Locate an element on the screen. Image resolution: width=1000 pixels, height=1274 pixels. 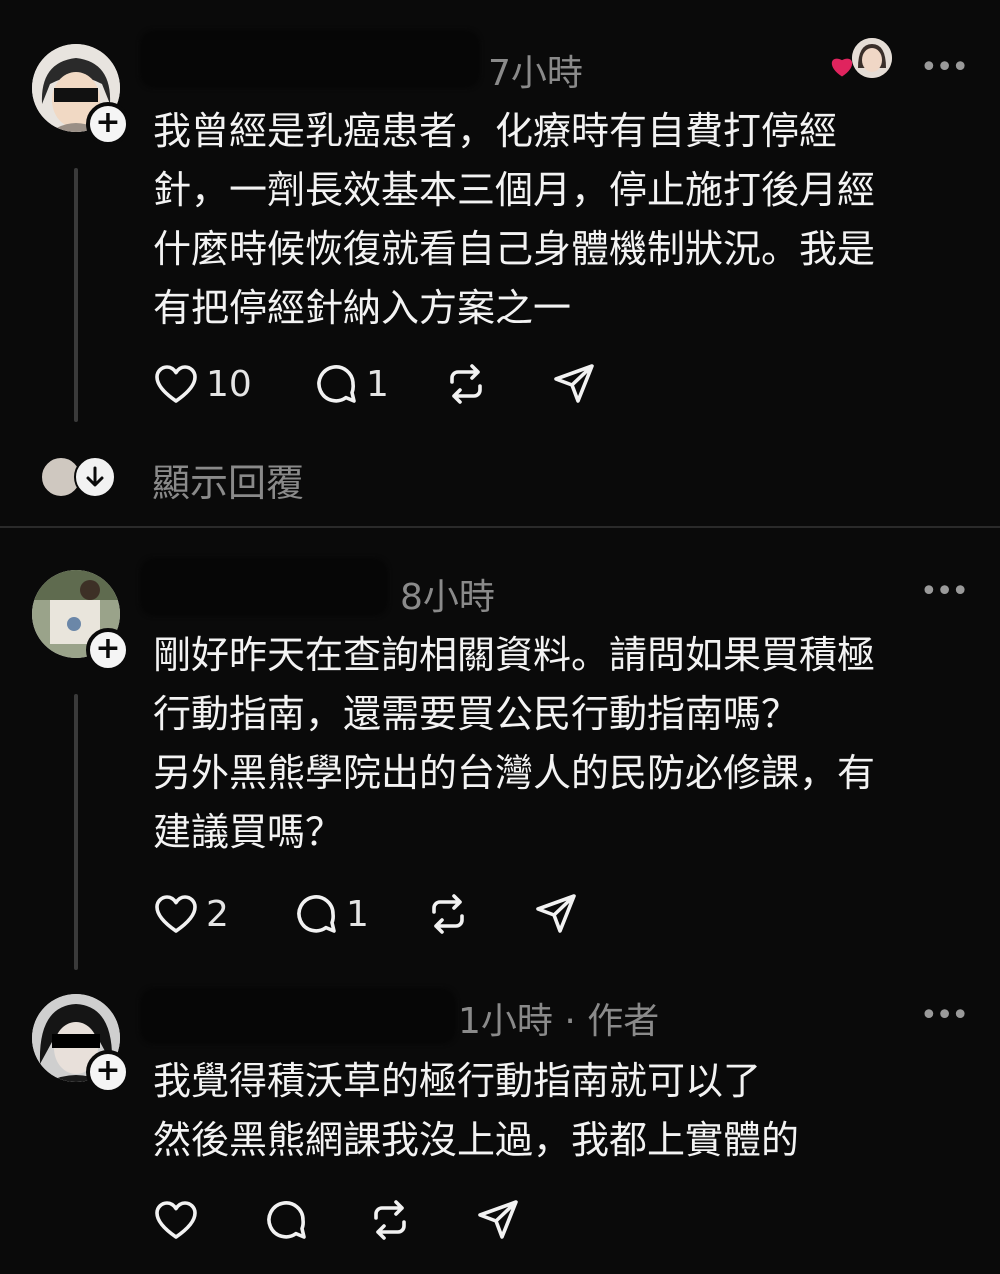
author-tag: 作者 is located at coordinates (623, 1021).